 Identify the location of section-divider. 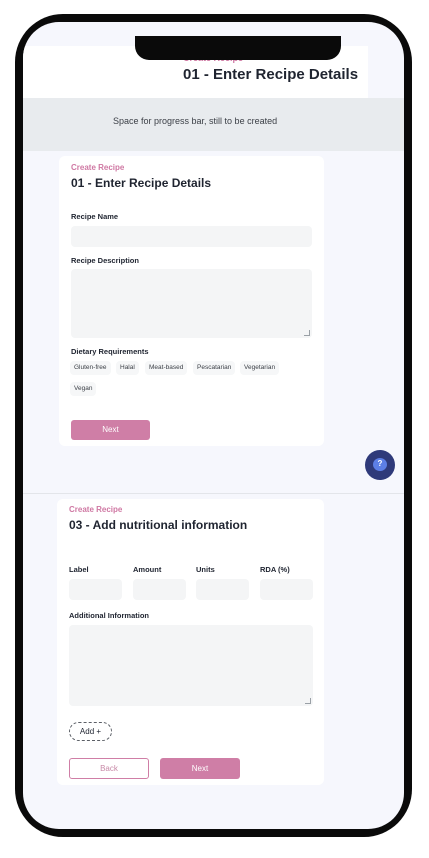
(213, 493).